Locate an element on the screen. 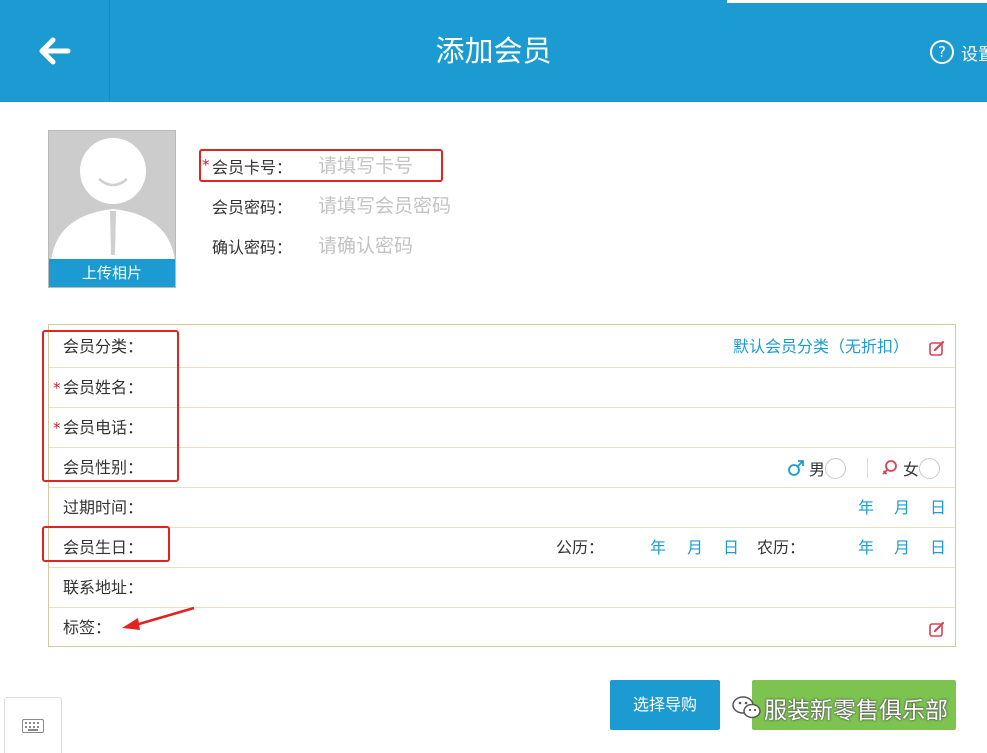 This screenshot has height=753, width=987. page-title: 添加会员 is located at coordinates (493, 51).